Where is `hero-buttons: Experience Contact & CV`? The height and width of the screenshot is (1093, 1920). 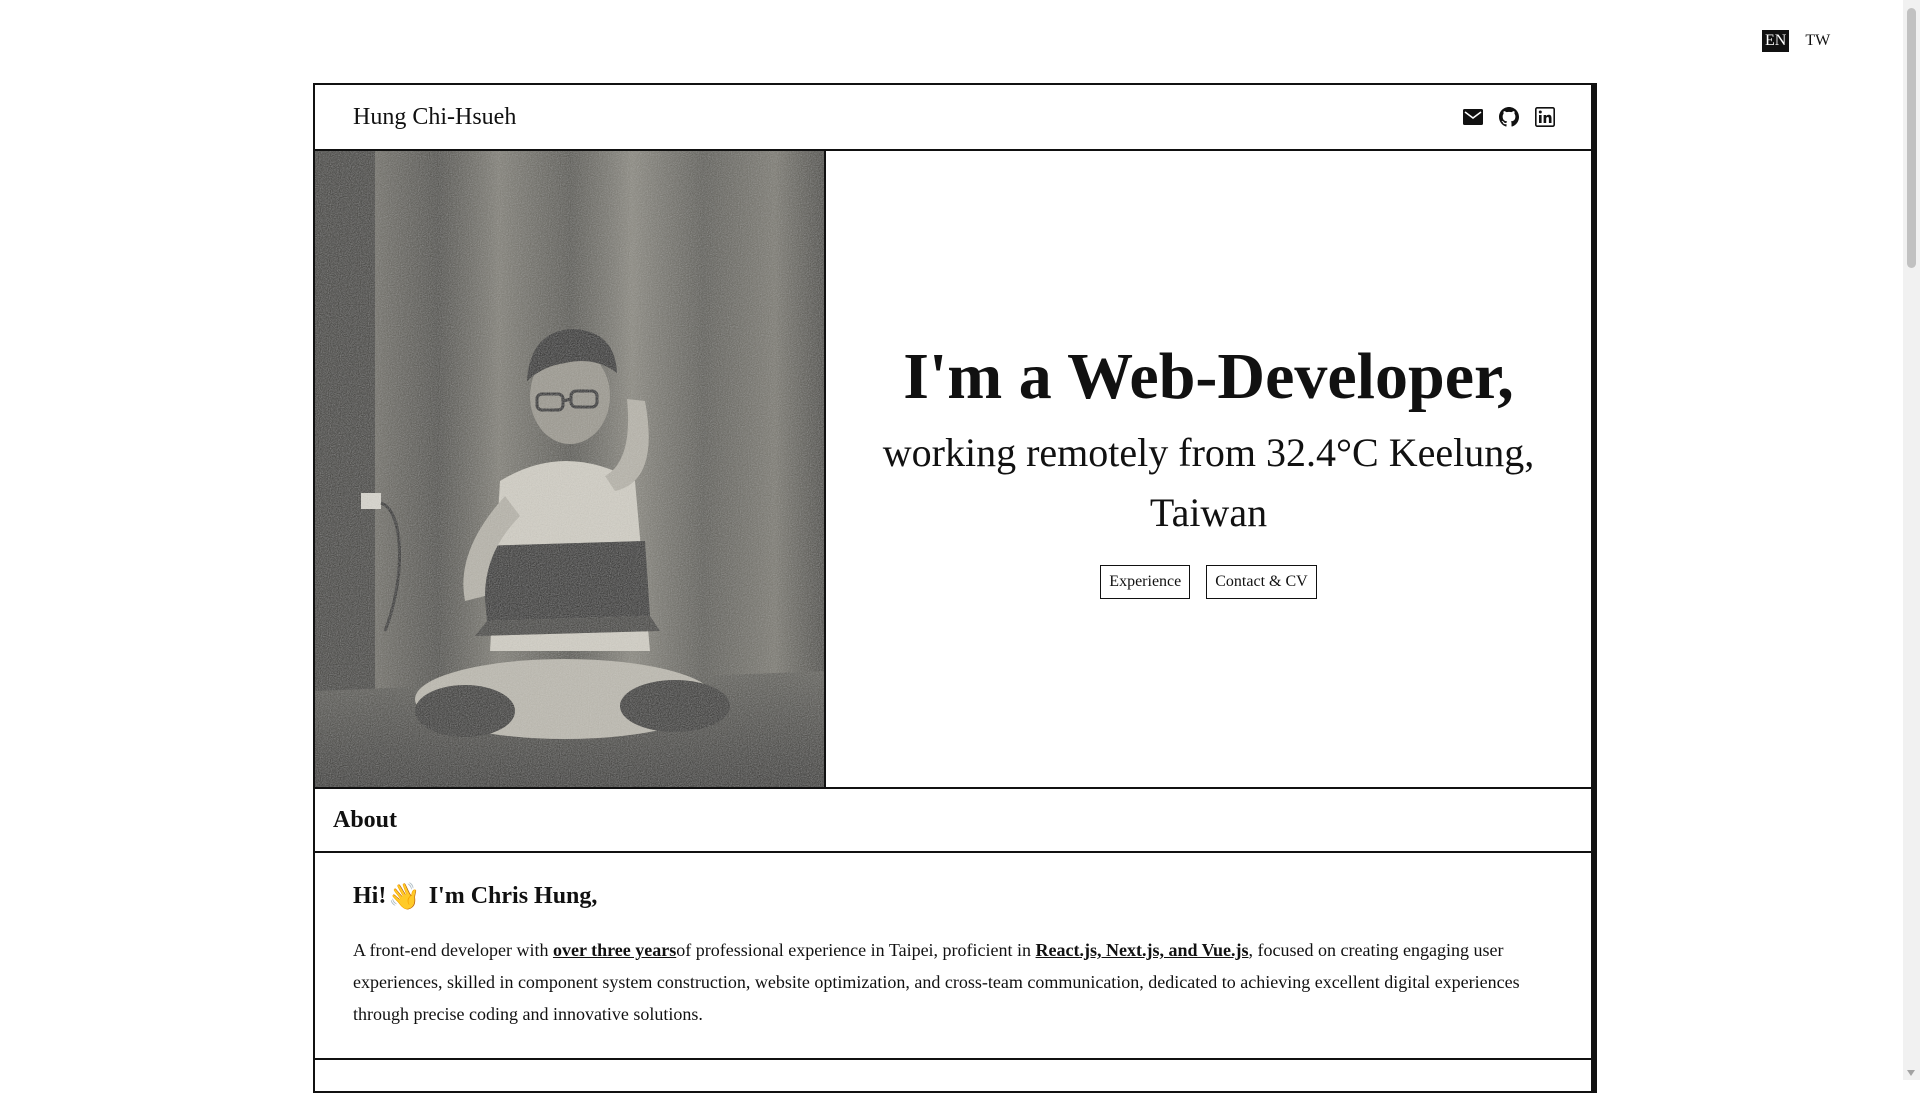
hero-buttons: Experience Contact & CV is located at coordinates (1208, 581).